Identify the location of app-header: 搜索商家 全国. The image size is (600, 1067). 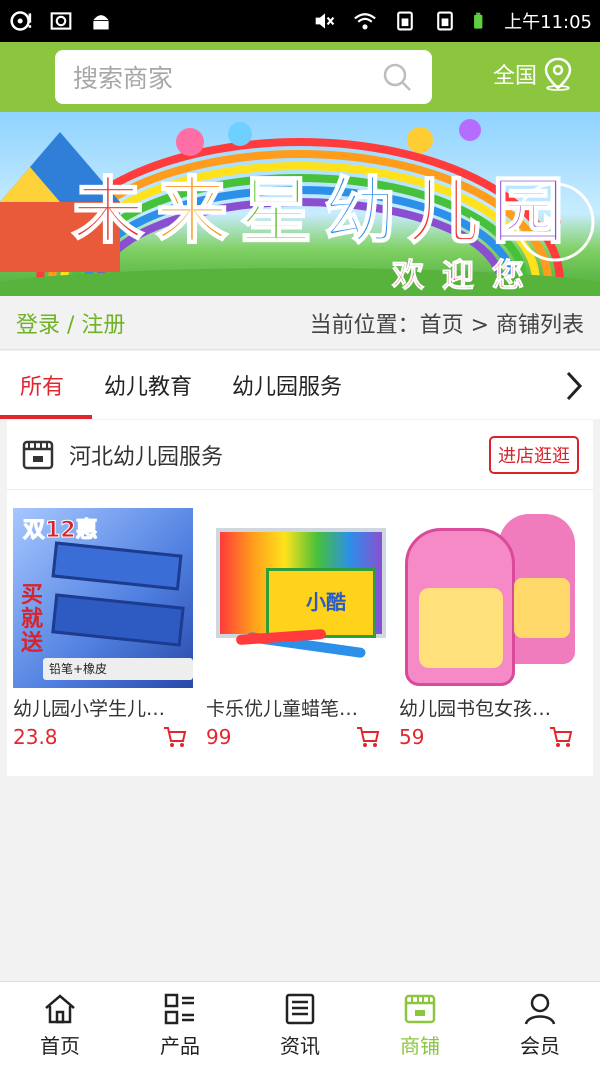
(300, 77).